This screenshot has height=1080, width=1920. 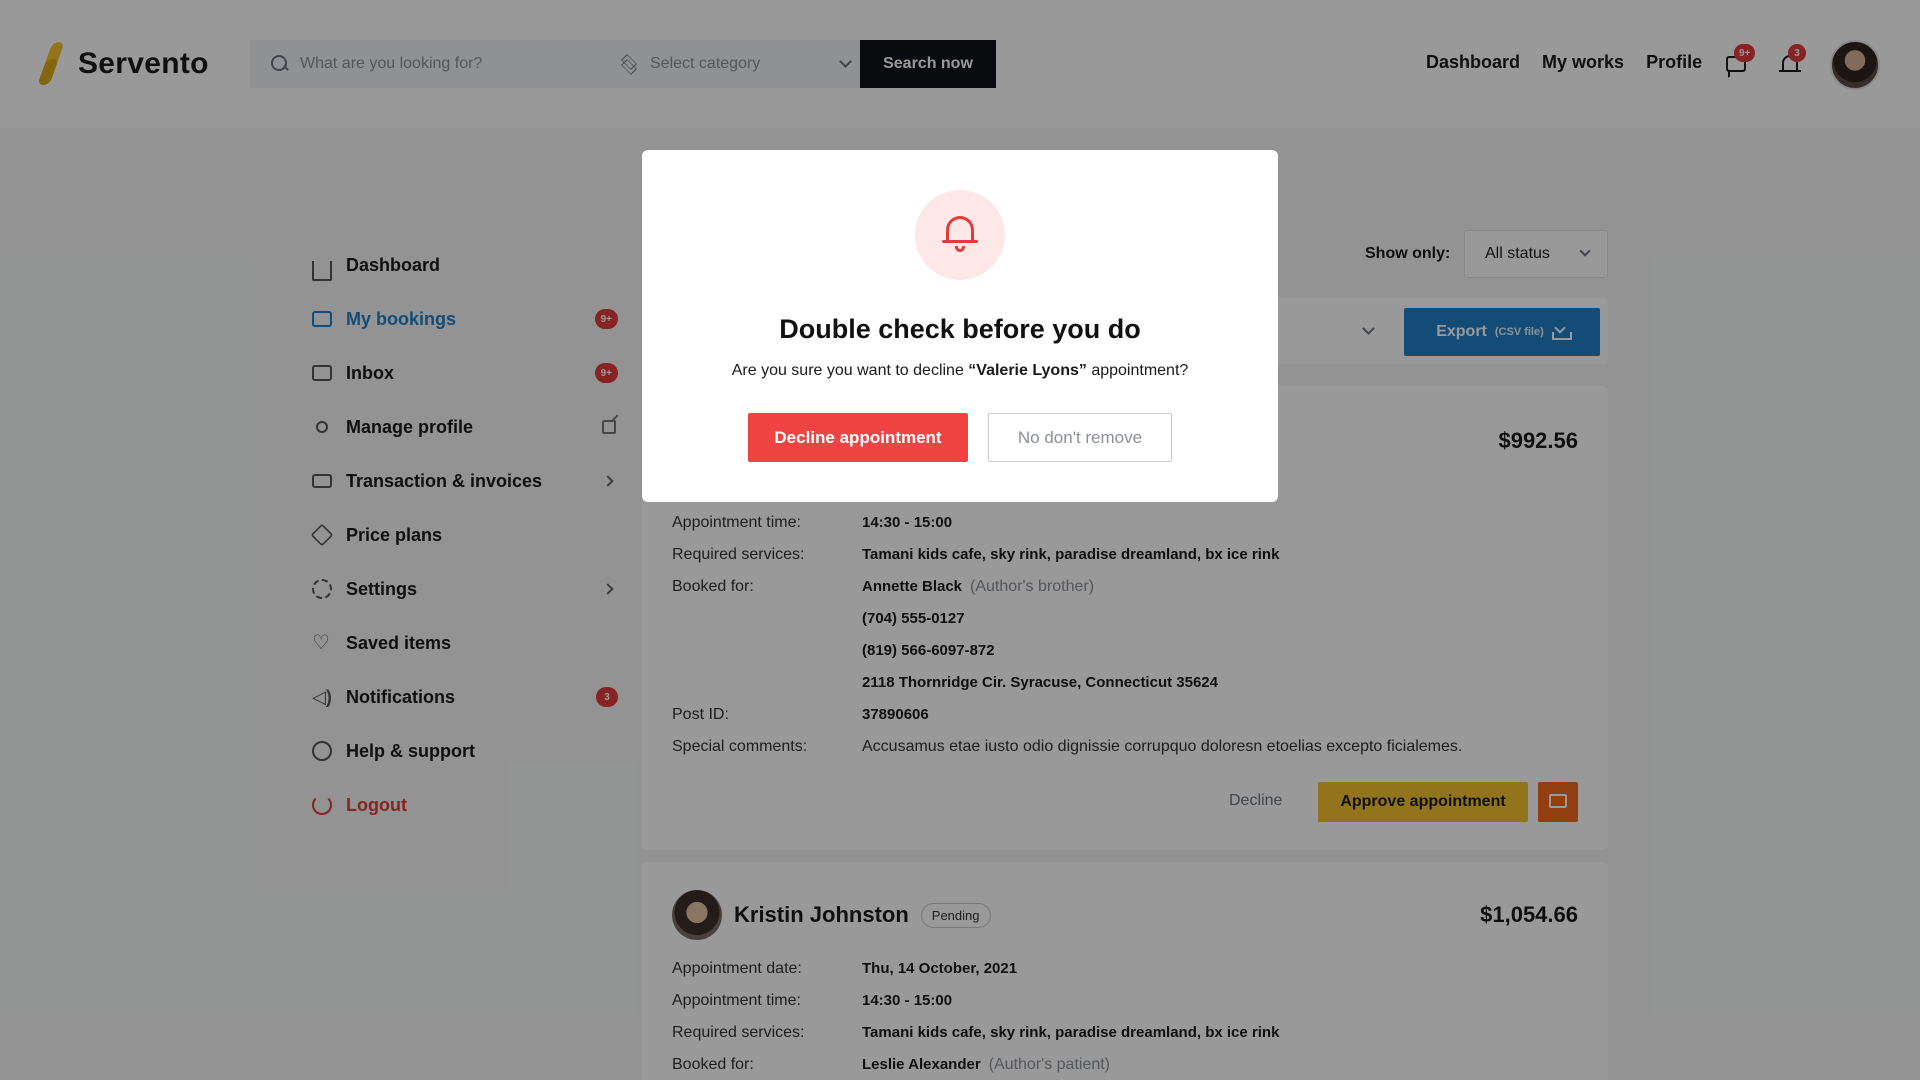 I want to click on bell-icon, so click(x=960, y=235).